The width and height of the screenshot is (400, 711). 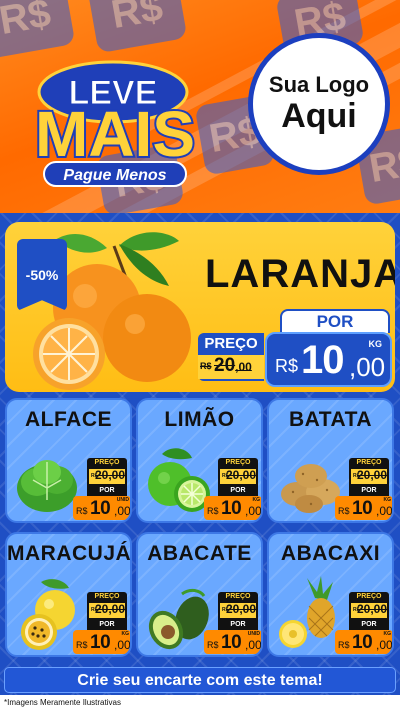 I want to click on product-name: LIMÃO, so click(x=199, y=419).